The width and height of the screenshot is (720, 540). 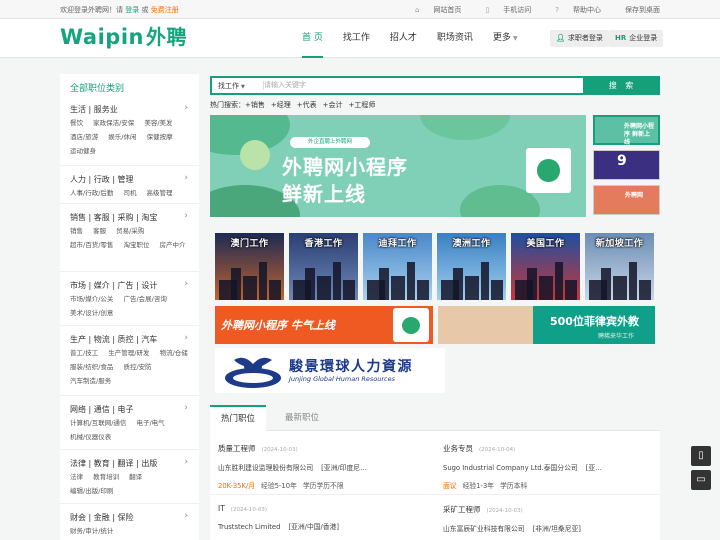 I want to click on category-link: 广告/会展/咨询, so click(x=144, y=299).